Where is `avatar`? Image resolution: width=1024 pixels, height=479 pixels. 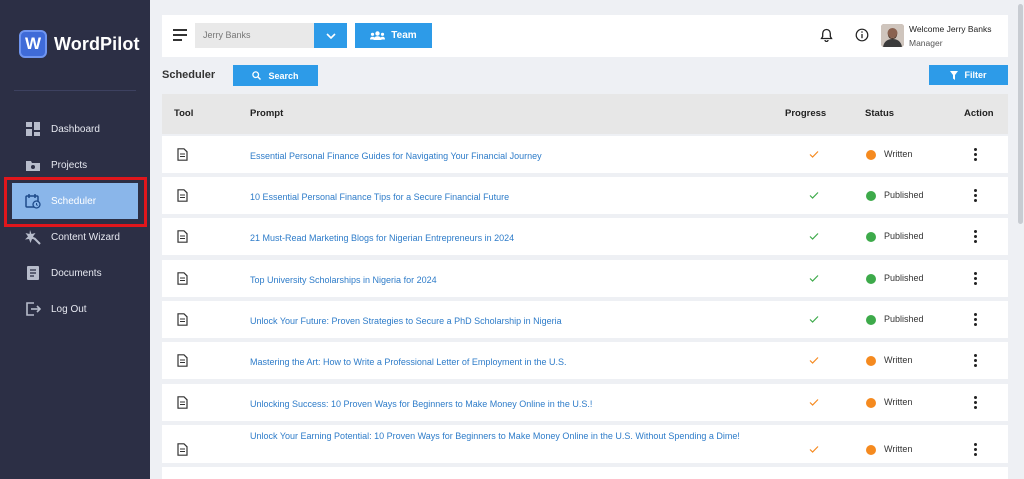
avatar is located at coordinates (892, 35).